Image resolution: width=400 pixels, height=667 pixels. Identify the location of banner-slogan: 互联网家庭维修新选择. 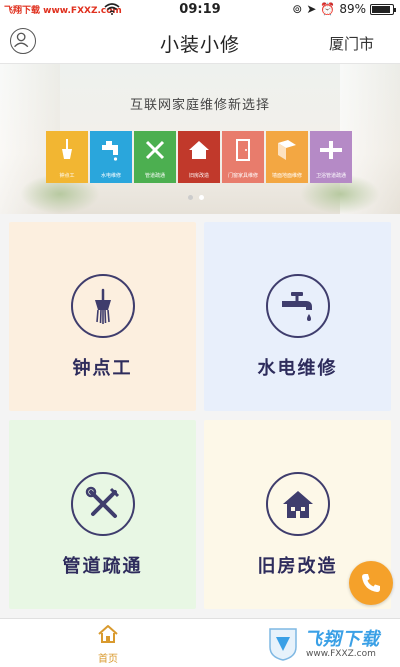
(199, 105).